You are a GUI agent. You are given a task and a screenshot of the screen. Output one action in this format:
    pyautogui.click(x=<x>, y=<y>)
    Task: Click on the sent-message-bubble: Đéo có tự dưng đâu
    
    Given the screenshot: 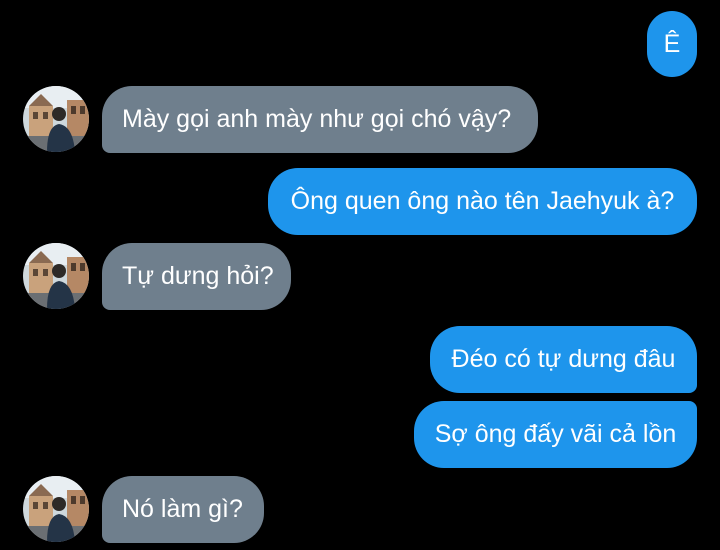 What is the action you would take?
    pyautogui.click(x=563, y=359)
    